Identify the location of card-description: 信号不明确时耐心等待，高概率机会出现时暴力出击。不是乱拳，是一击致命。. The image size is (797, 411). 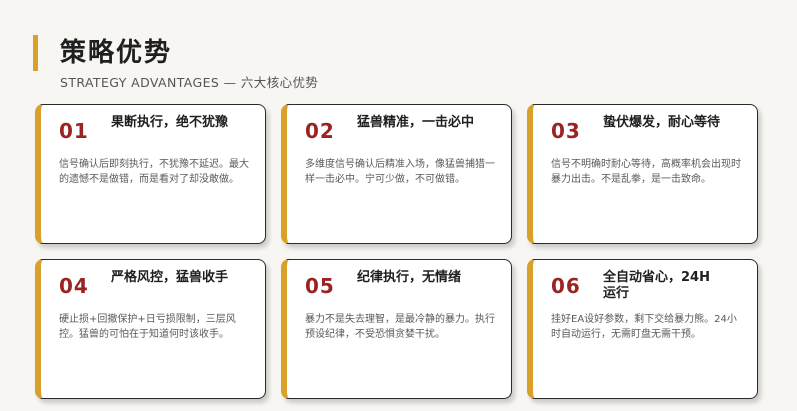
(646, 172).